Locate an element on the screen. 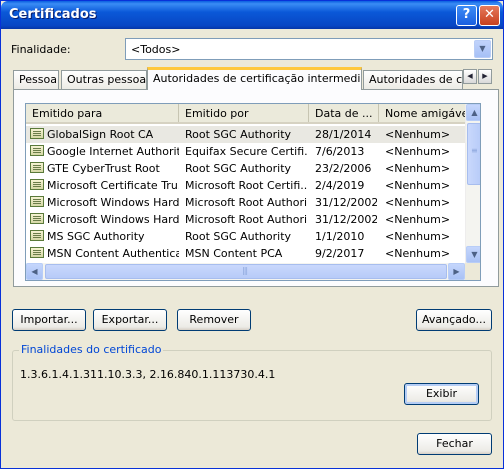 This screenshot has width=504, height=469. certificate-purposes-label: Finalidades do certificado is located at coordinates (91, 349).